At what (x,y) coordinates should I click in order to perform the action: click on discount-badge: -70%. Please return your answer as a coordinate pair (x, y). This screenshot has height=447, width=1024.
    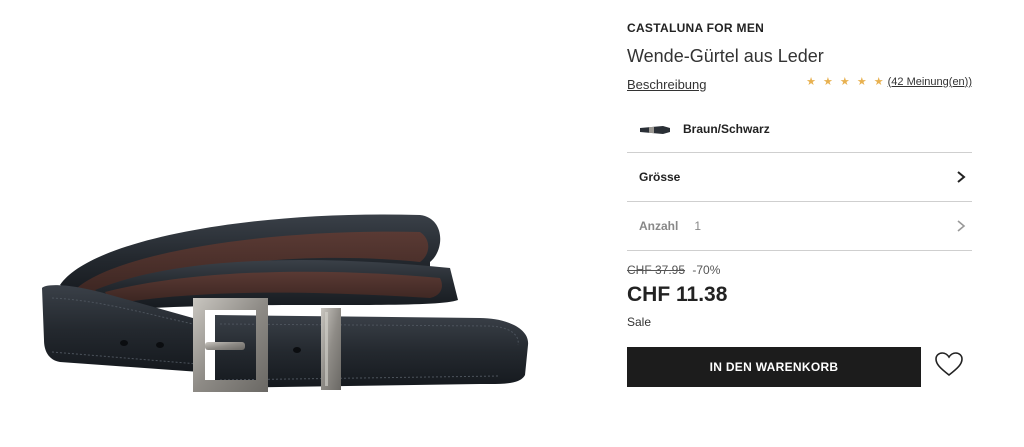
    Looking at the image, I should click on (706, 270).